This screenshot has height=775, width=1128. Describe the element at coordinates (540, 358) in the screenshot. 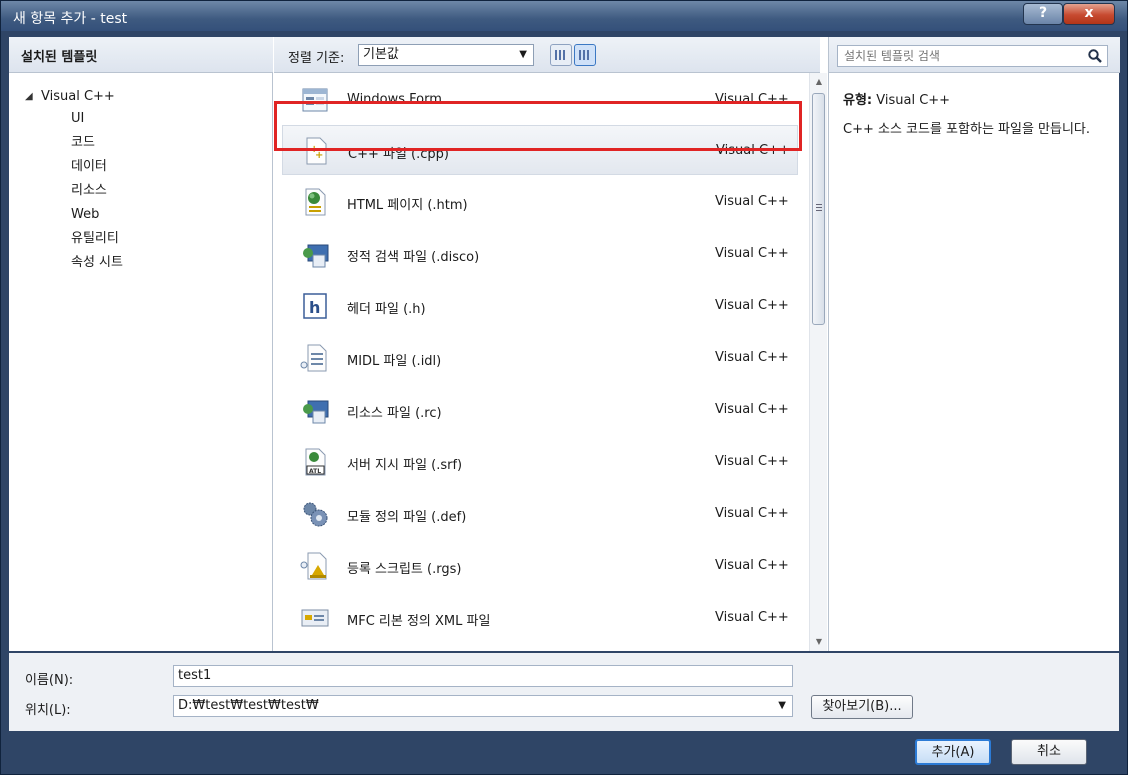

I see `list-item: MIDL 파일 (.idl) Visual C++` at that location.